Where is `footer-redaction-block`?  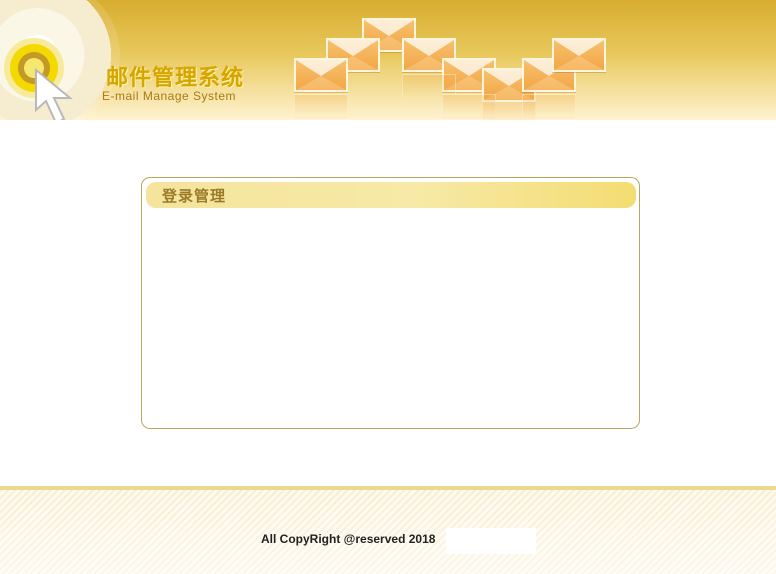 footer-redaction-block is located at coordinates (491, 541).